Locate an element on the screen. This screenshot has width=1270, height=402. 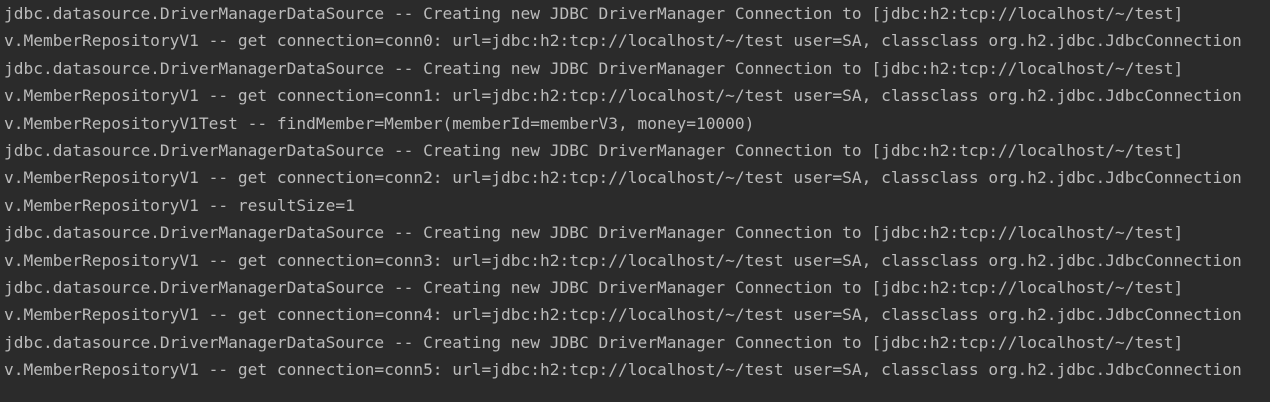
log-line: v.MemberRepositoryV1 -- resultSize=1 is located at coordinates (179, 205).